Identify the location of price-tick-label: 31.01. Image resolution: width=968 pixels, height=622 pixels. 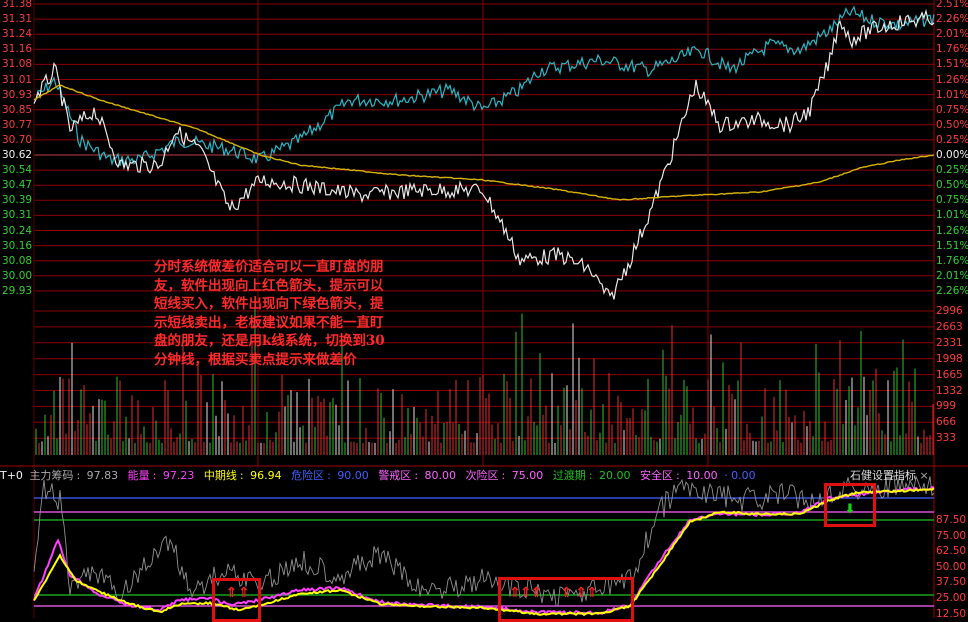
(17, 79).